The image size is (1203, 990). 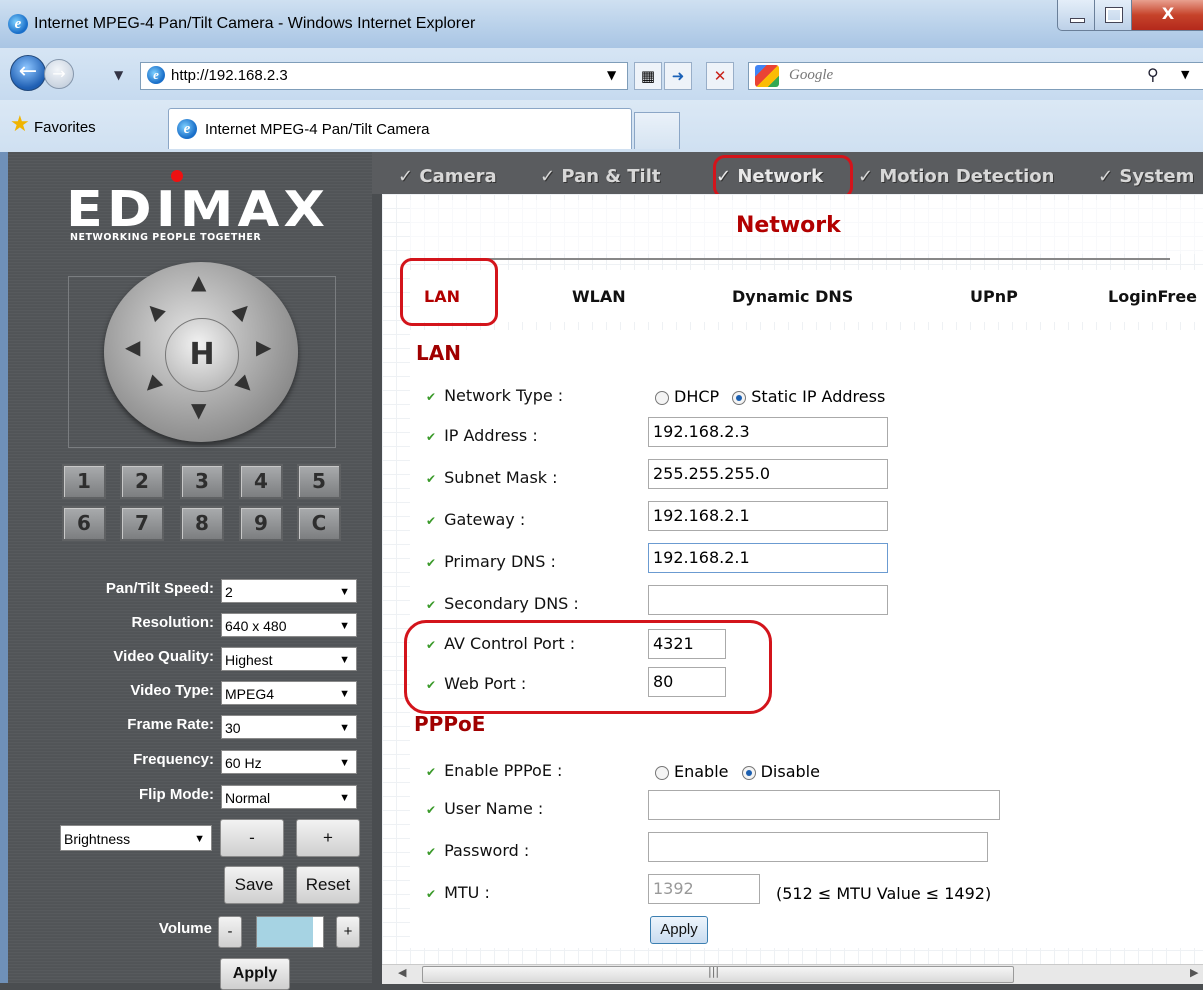 I want to click on nav-camera-label: Camera, so click(x=458, y=176).